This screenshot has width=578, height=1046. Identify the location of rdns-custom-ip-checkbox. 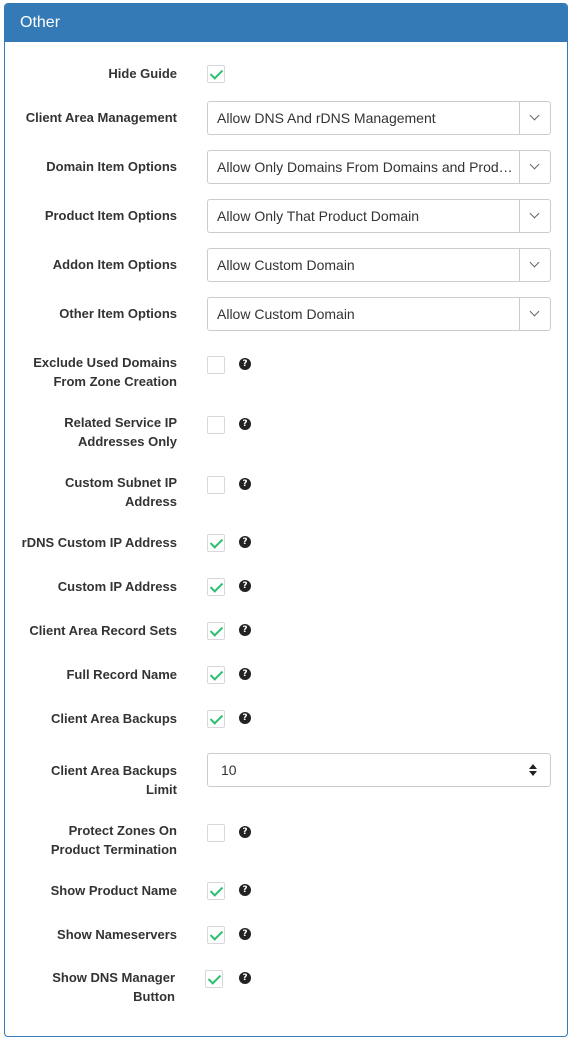
(216, 543).